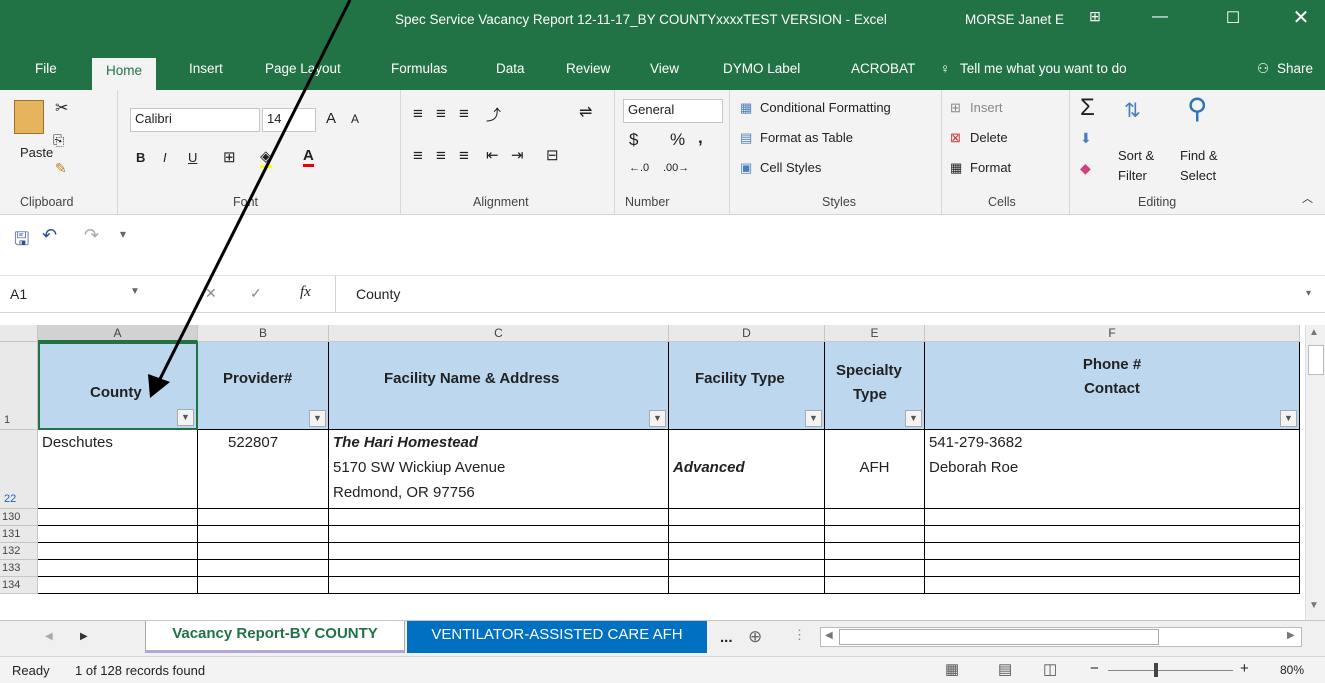 The height and width of the screenshot is (683, 1325). Describe the element at coordinates (1112, 386) in the screenshot. I see `header-cell-phone: Phone # Contact ▼` at that location.